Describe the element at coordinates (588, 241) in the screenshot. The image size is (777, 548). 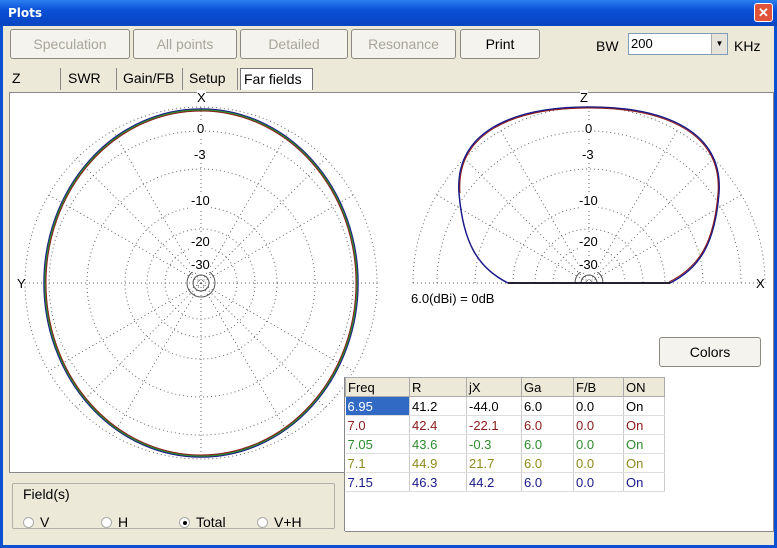
I see `elevation-ring-label: -20` at that location.